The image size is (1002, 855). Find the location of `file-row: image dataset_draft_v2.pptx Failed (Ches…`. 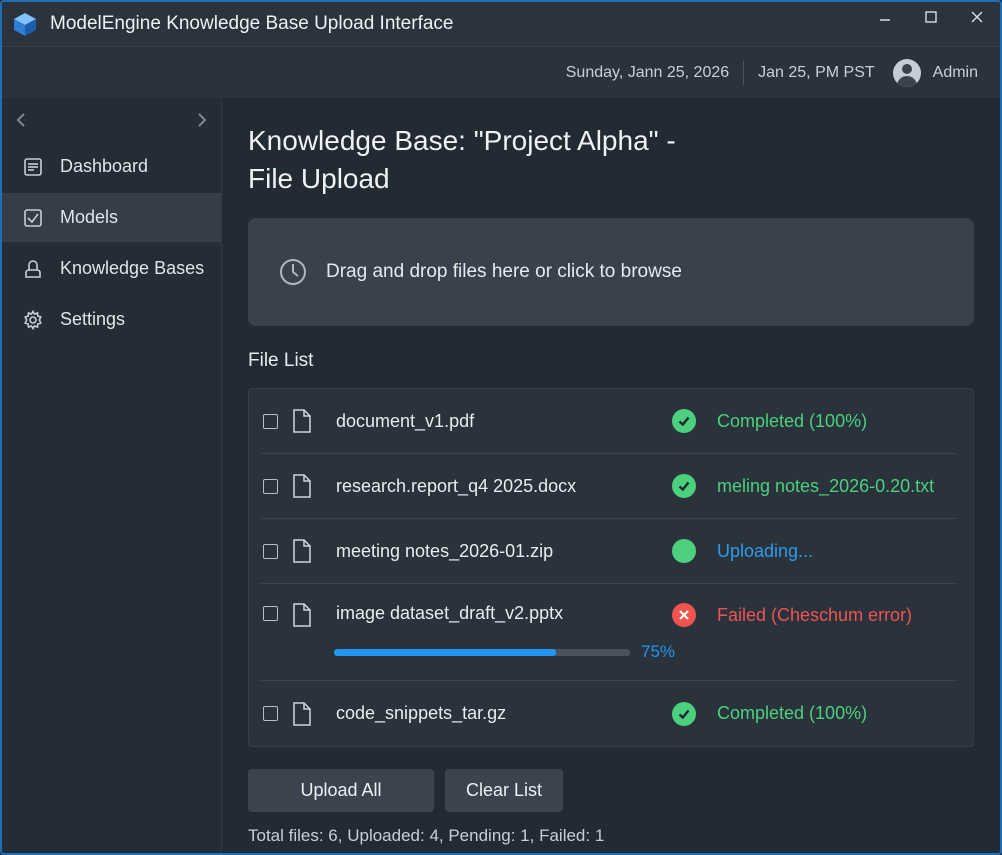

file-row: image dataset_draft_v2.pptx Failed (Ches… is located at coordinates (609, 632).